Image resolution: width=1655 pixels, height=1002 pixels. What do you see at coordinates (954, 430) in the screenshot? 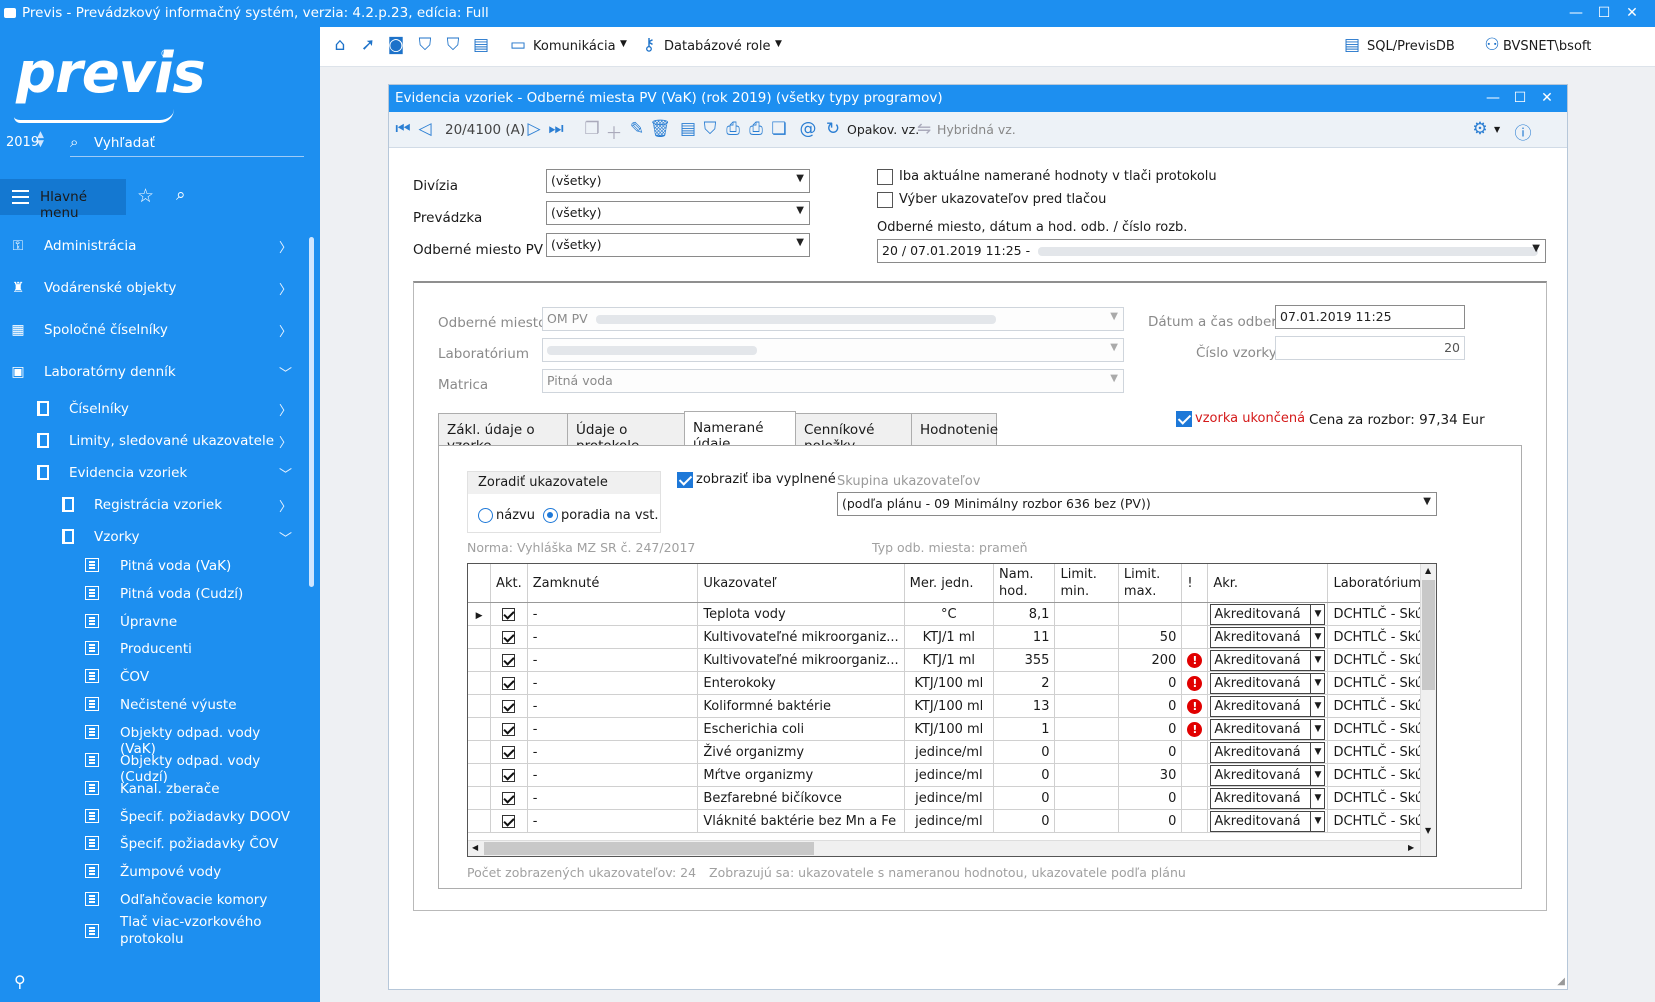
I see `tab-evaluation: Hodnotenie` at bounding box center [954, 430].